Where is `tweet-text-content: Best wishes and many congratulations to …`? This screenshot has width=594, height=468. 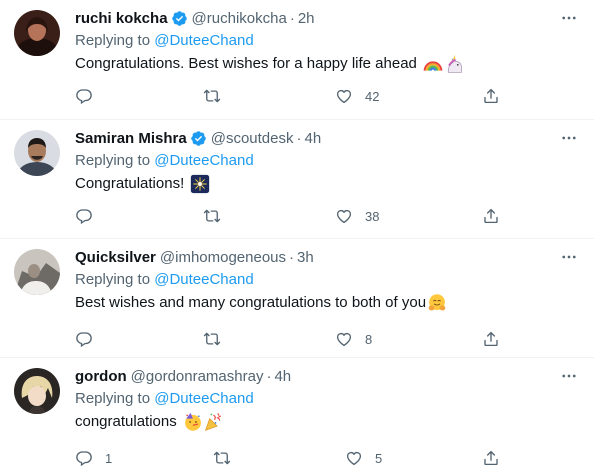
tweet-text-content: Best wishes and many congratulations to … is located at coordinates (251, 302).